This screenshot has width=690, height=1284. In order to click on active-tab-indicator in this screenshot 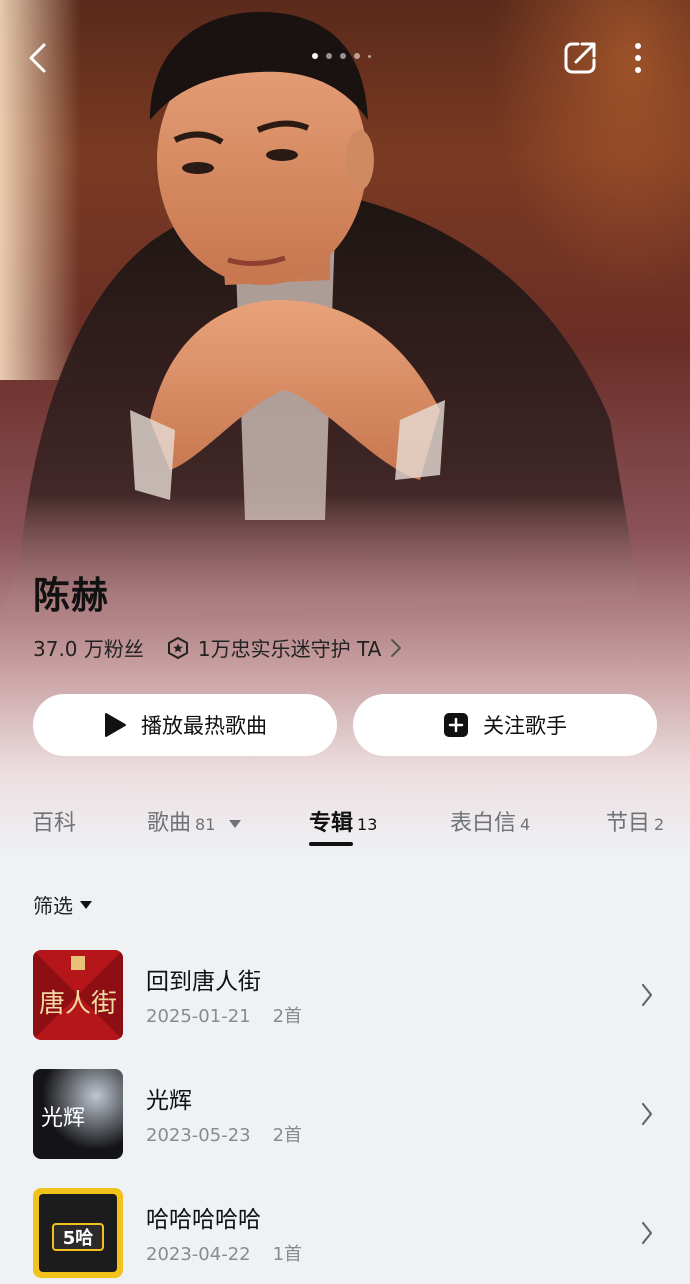, I will do `click(331, 844)`.